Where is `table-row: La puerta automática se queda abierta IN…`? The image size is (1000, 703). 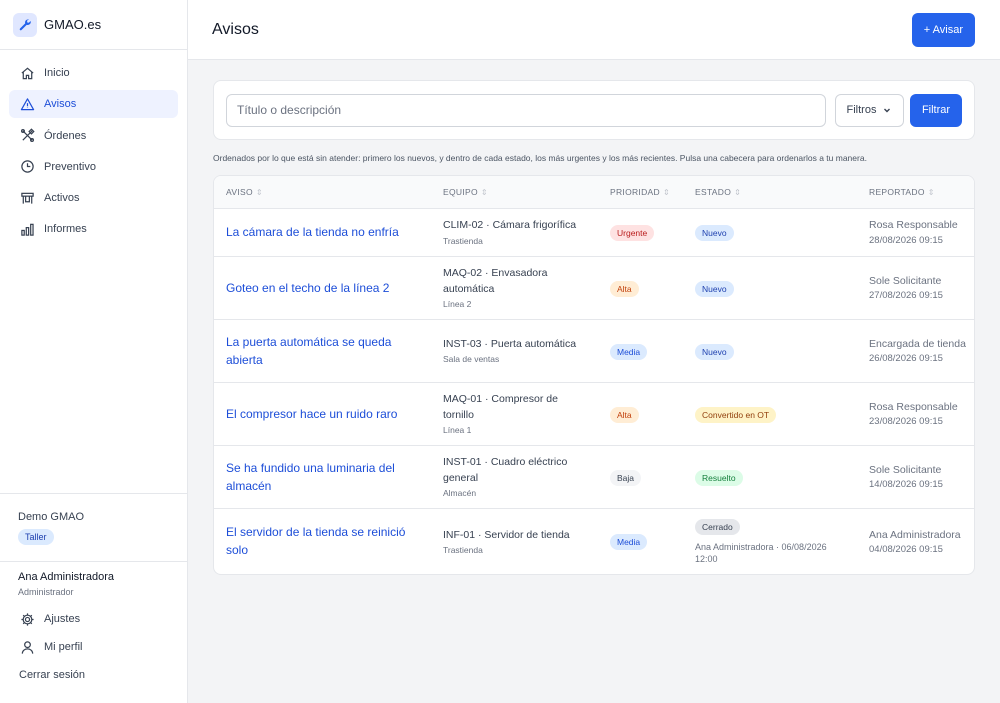
table-row: La puerta automática se queda abierta IN… is located at coordinates (594, 351).